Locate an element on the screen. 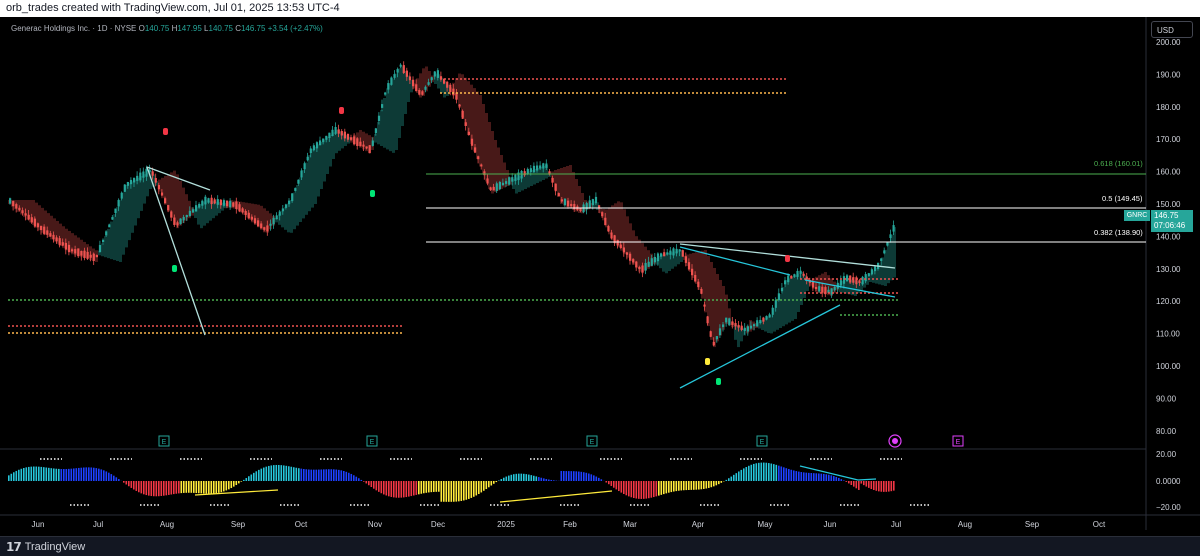  time-axis-label: Feb is located at coordinates (570, 524).